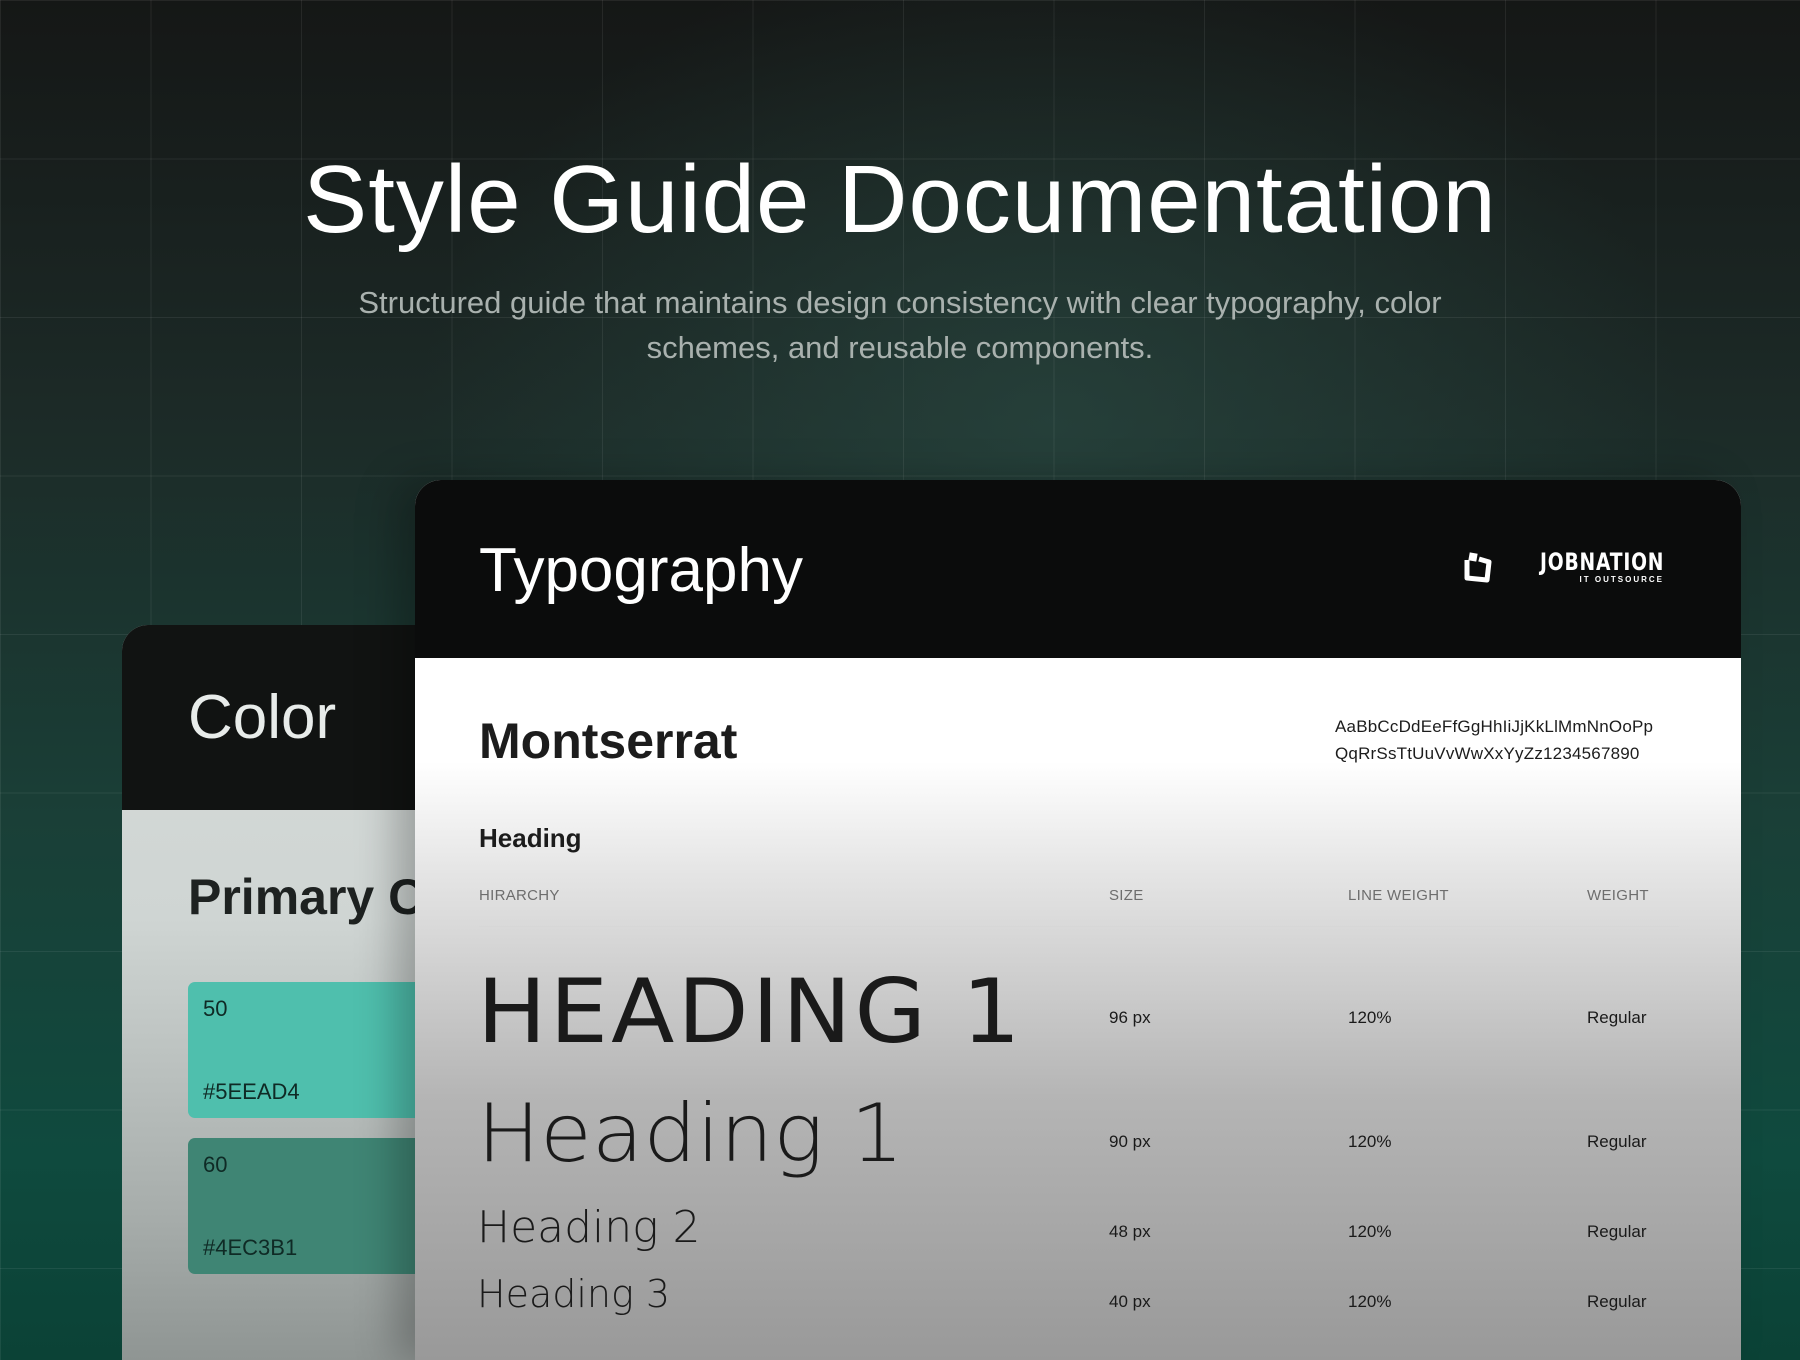  Describe the element at coordinates (1398, 895) in the screenshot. I see `column-header-line-weight: LINE WEIGHT` at that location.